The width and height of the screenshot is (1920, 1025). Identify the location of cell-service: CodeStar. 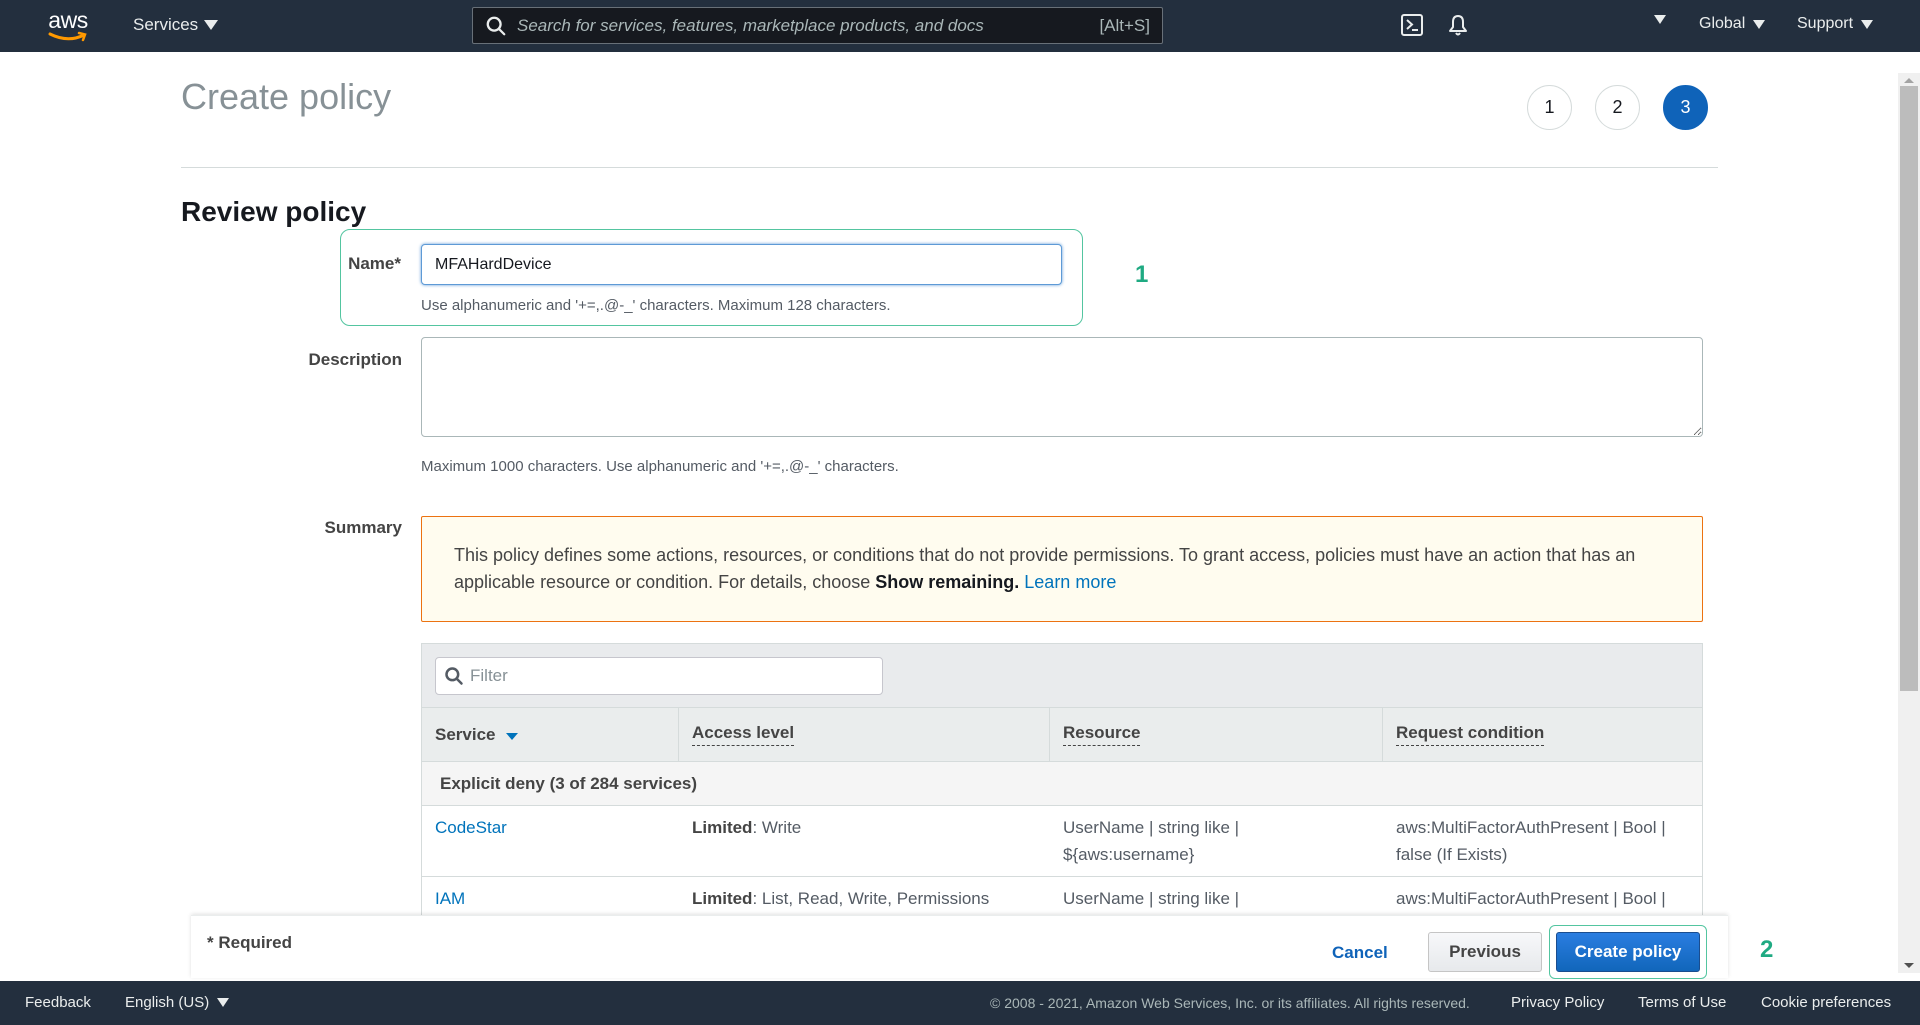
(550, 841).